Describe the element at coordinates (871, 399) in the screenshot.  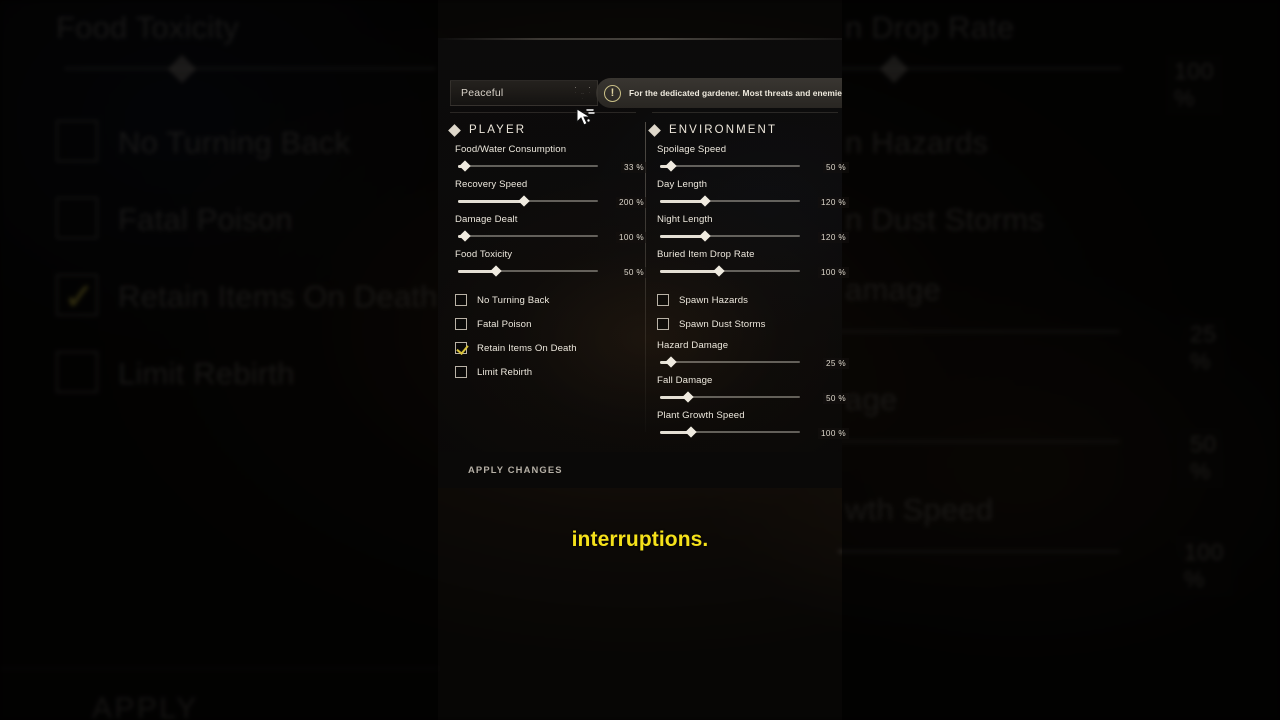
I see `bg-label-fall-damage: age` at that location.